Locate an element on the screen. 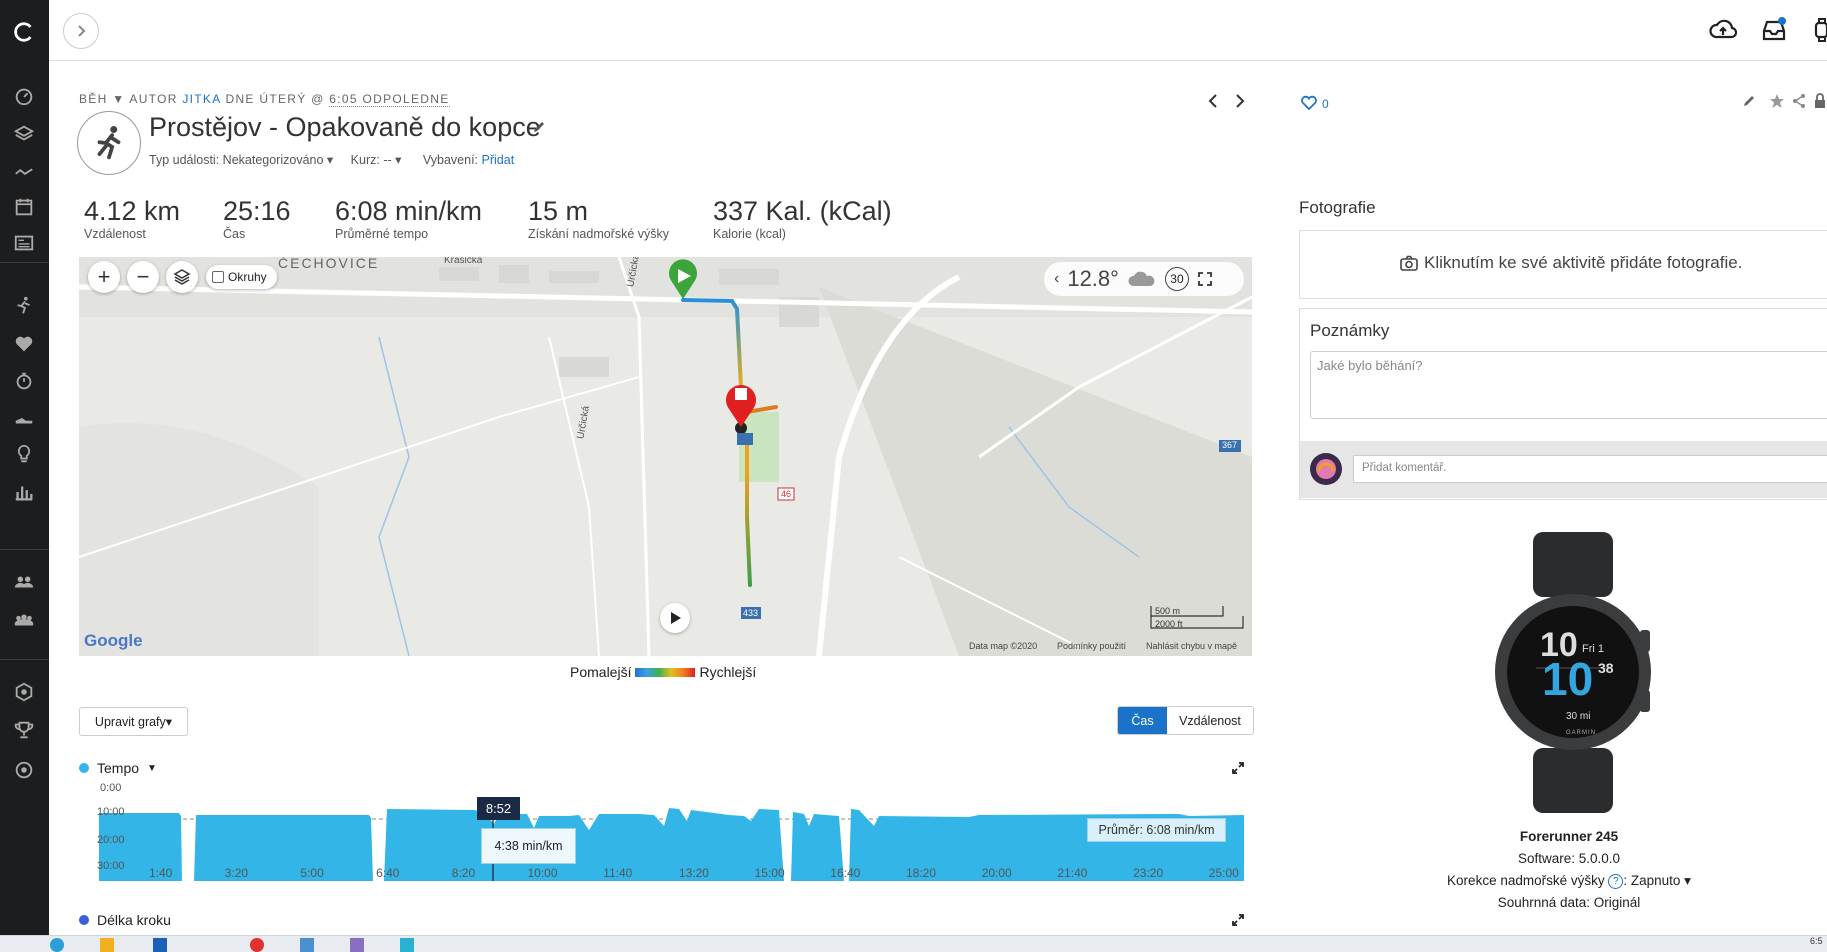 The image size is (1827, 952). favorite-star-icon is located at coordinates (1777, 101).